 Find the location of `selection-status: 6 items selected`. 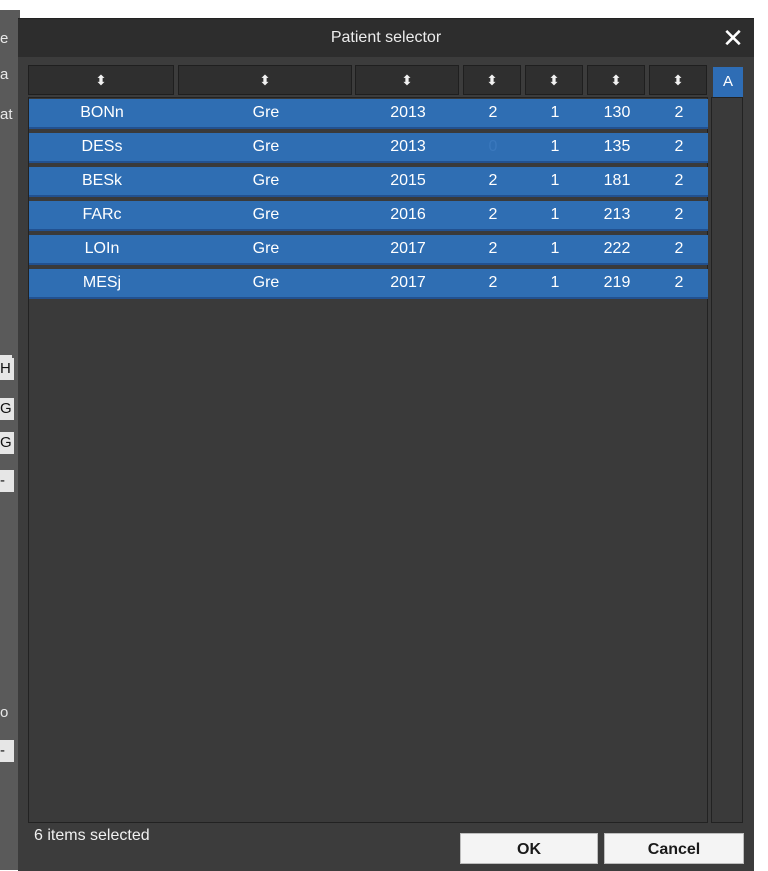

selection-status: 6 items selected is located at coordinates (92, 835).